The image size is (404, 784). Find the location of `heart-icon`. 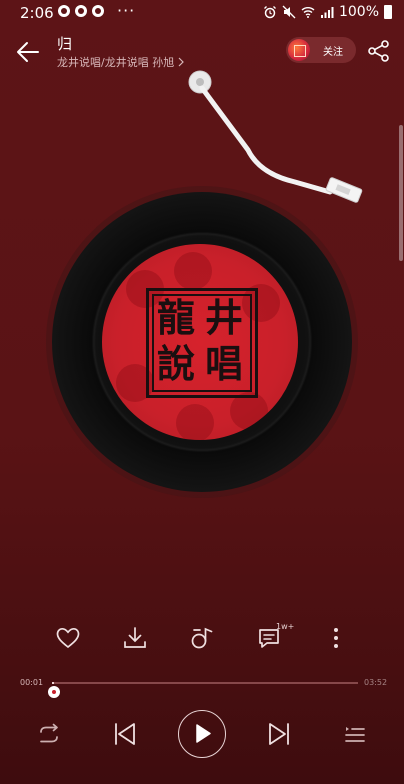

heart-icon is located at coordinates (68, 638).